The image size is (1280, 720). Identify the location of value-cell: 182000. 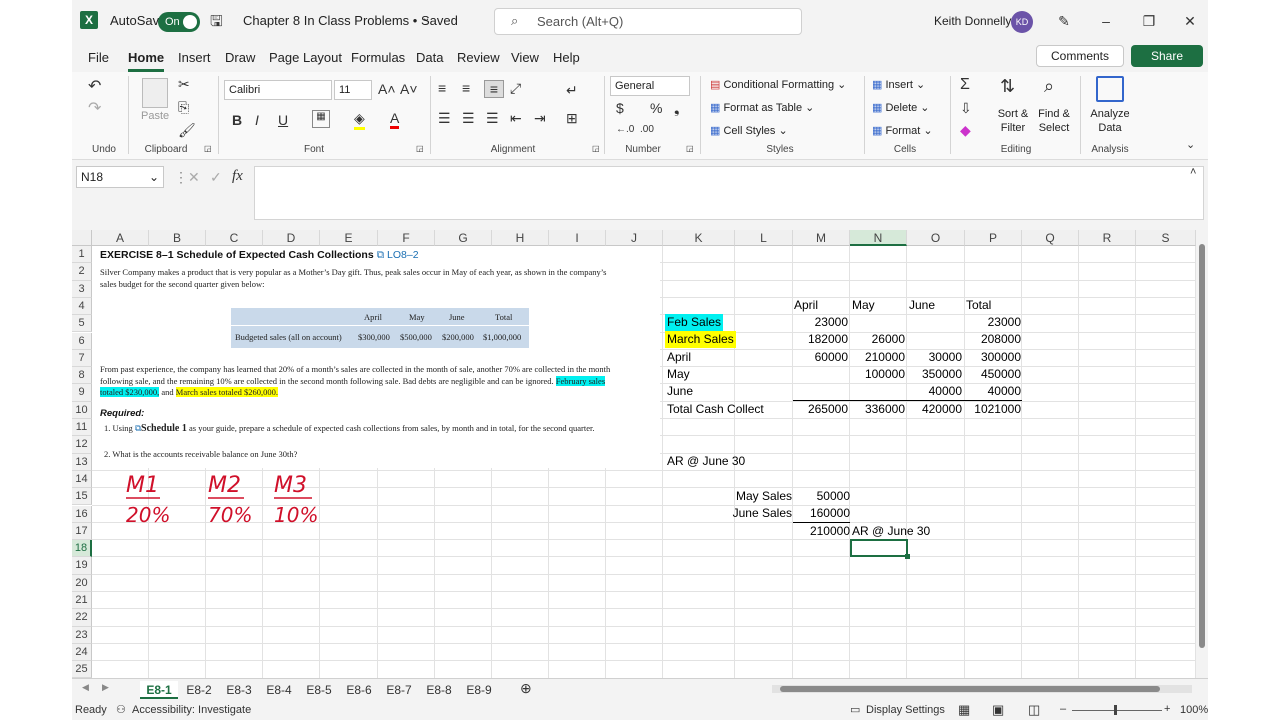
(820, 339).